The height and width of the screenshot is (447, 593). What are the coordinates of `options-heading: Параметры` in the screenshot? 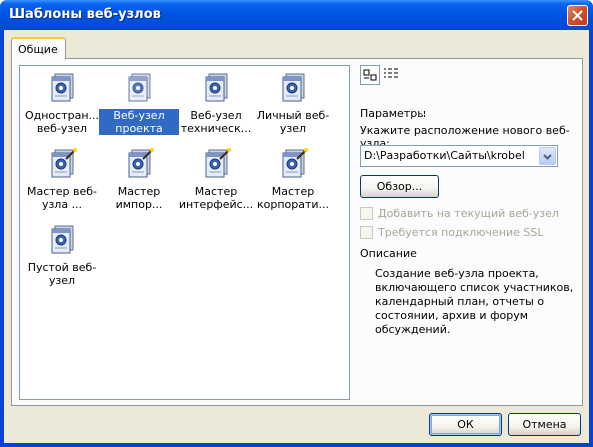 It's located at (393, 113).